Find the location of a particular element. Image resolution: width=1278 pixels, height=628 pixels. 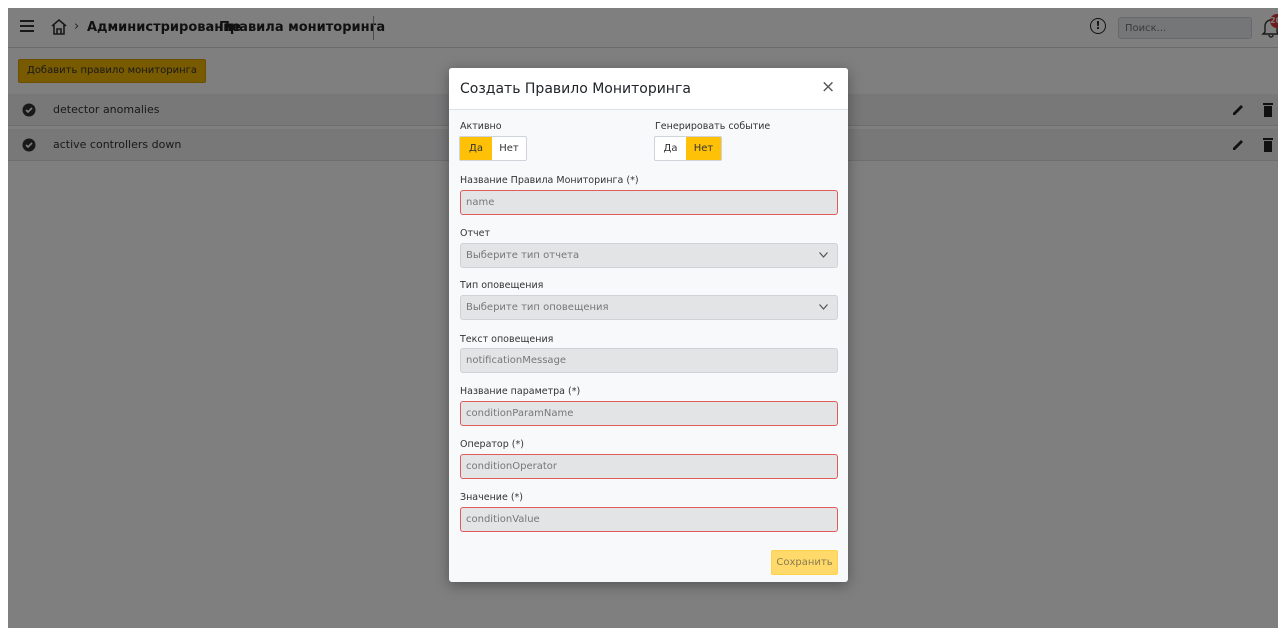

rule-name-input: name is located at coordinates (649, 202).